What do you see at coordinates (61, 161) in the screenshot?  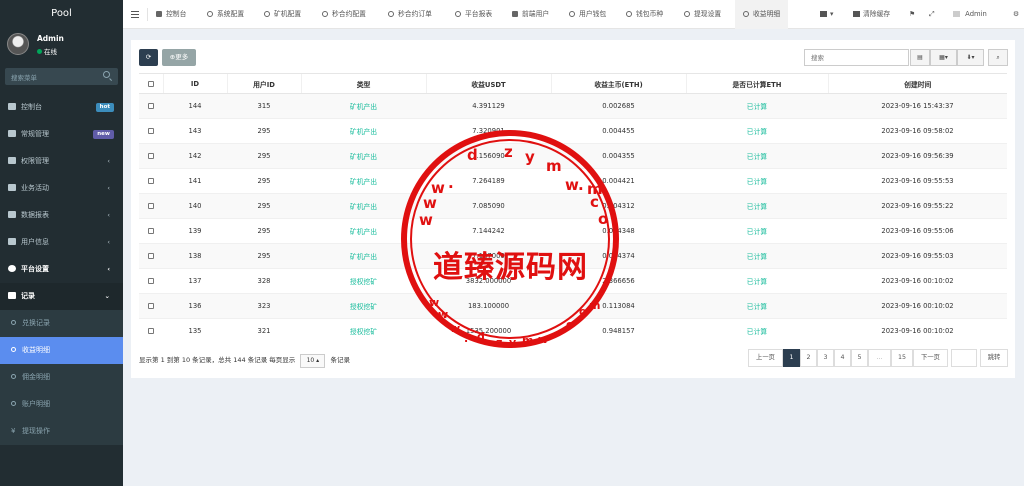 I see `sidebar-item-permission: 权限管理 ‹` at bounding box center [61, 161].